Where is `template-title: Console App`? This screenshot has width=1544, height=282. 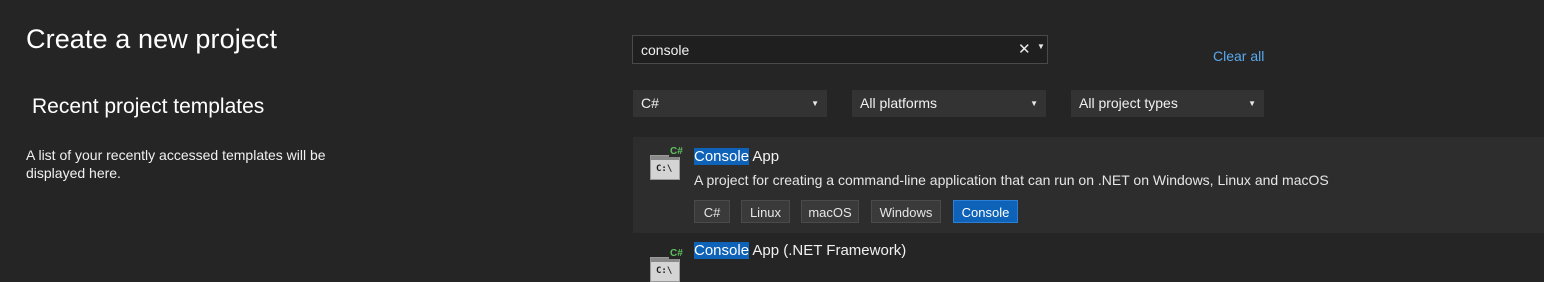
template-title: Console App is located at coordinates (736, 156).